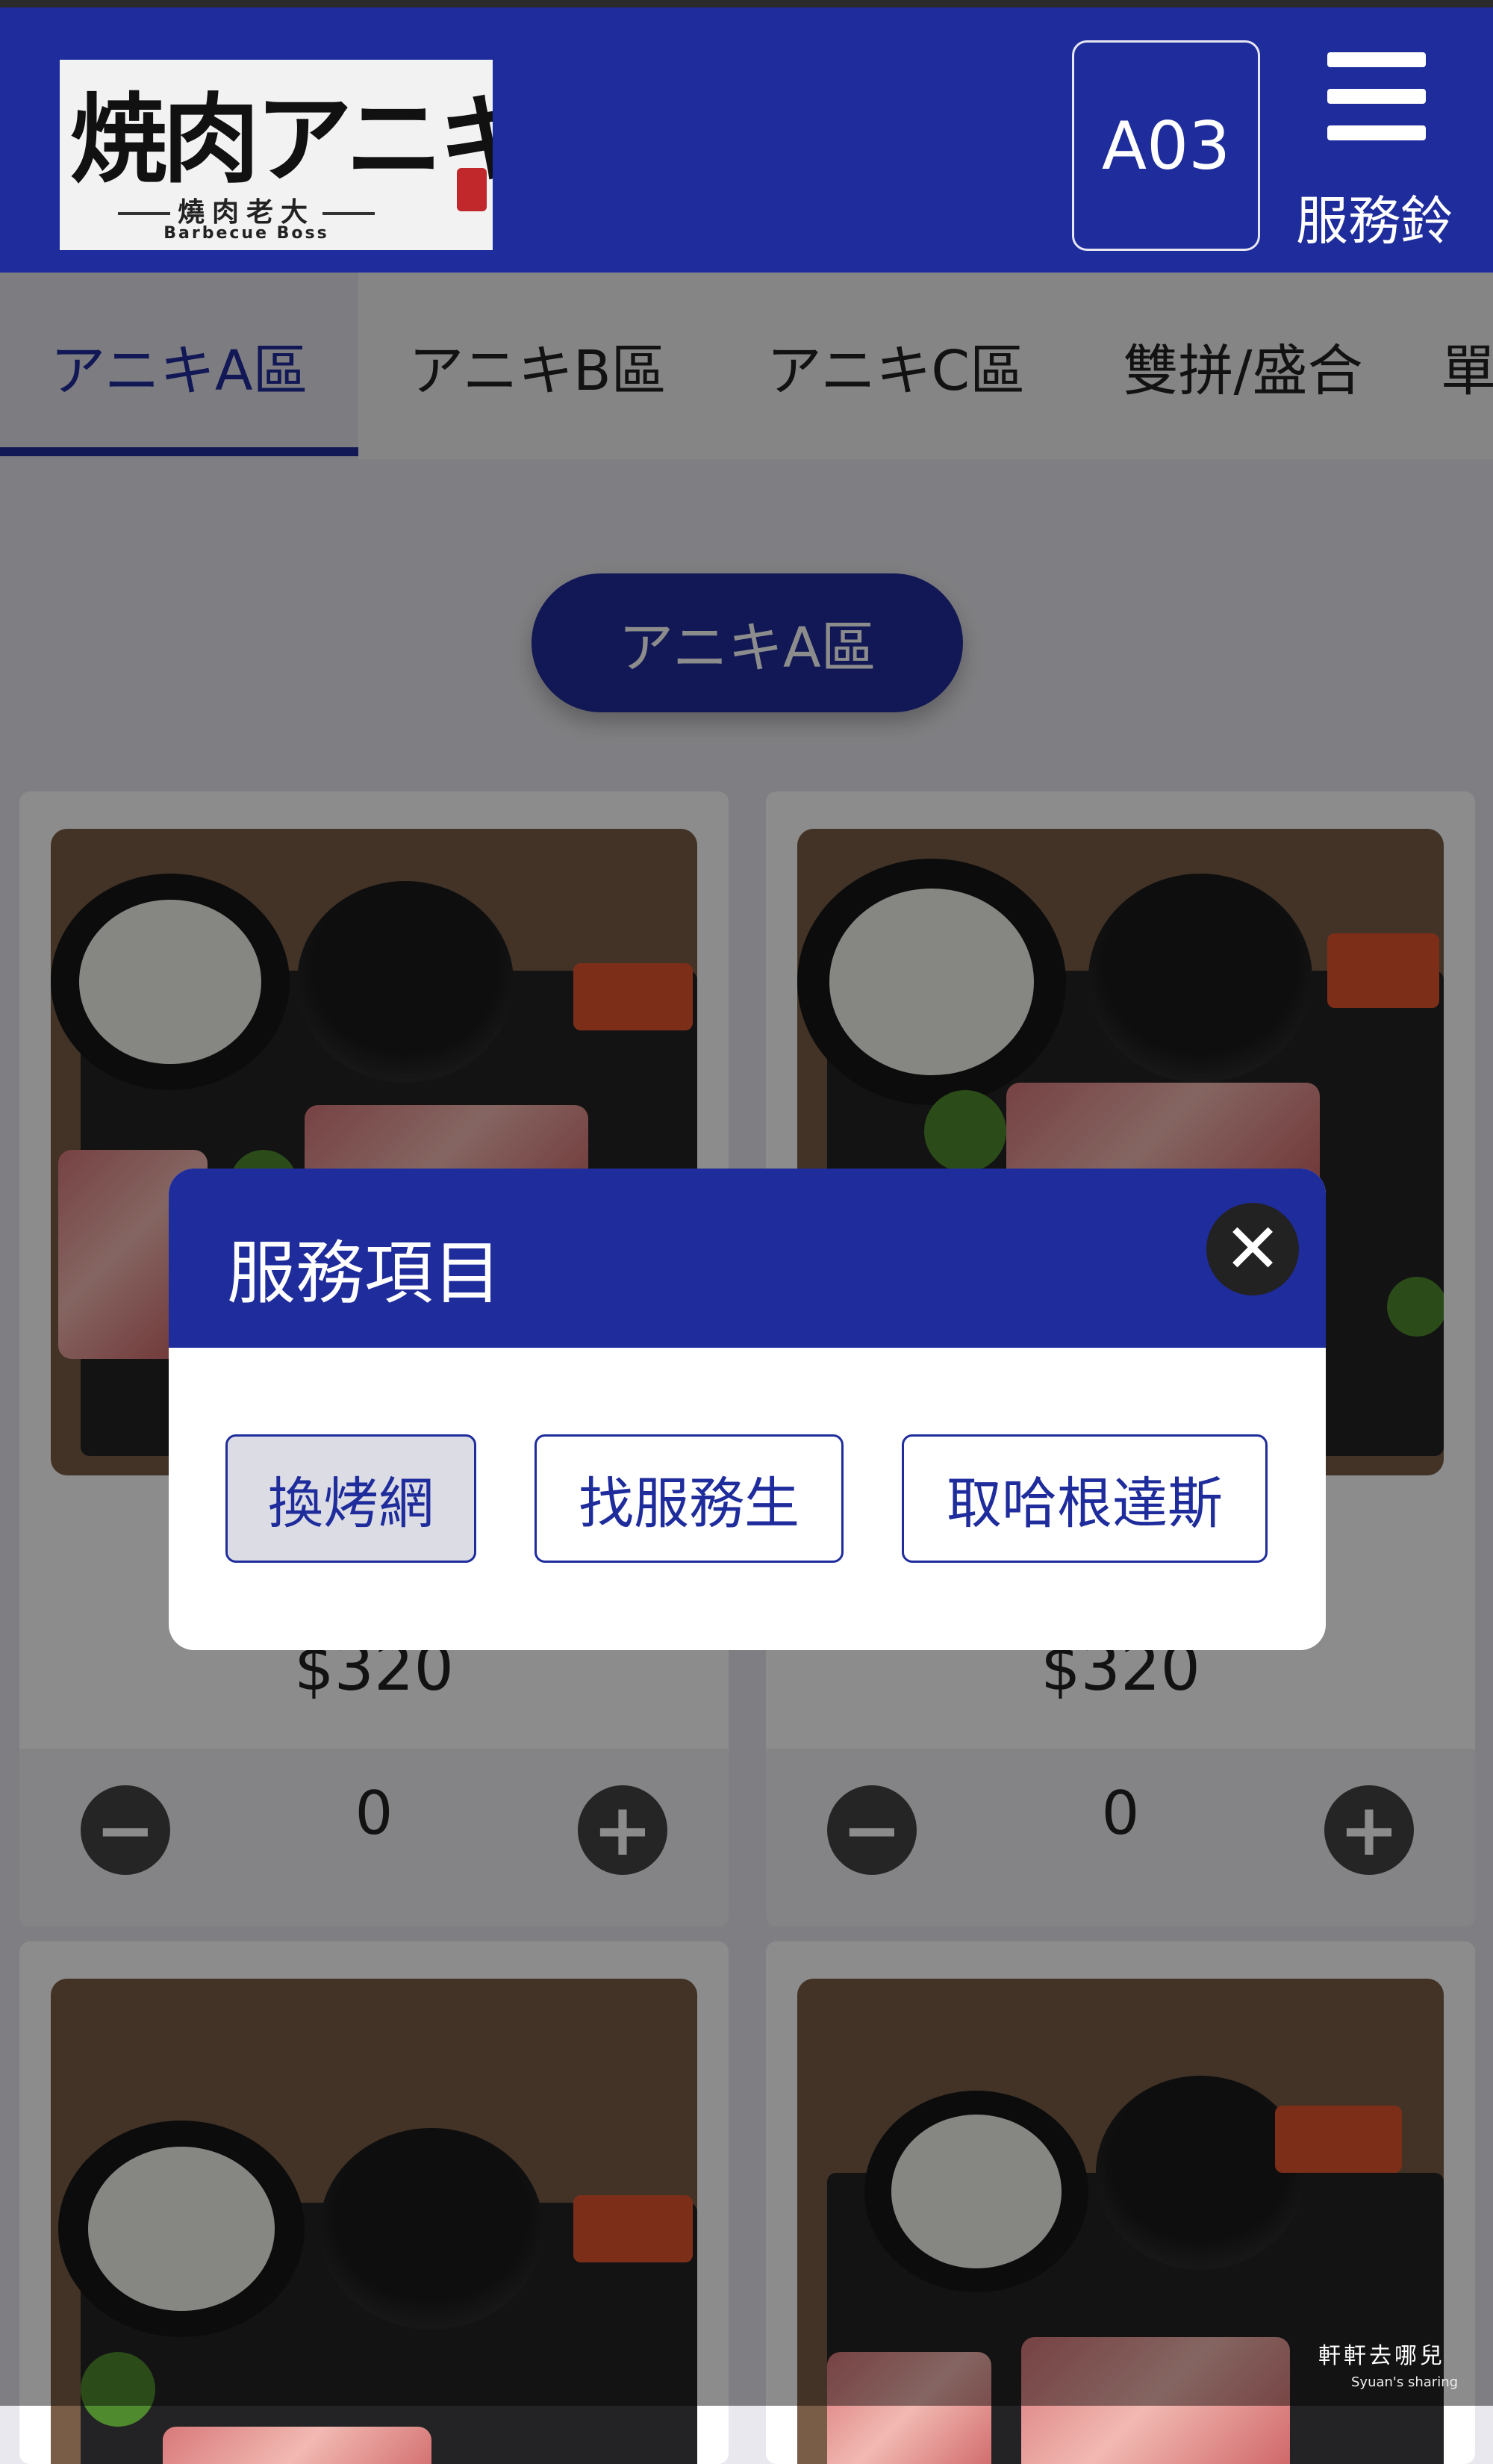  What do you see at coordinates (1382, 2356) in the screenshot?
I see `watermark-text: 軒軒去哪兒` at bounding box center [1382, 2356].